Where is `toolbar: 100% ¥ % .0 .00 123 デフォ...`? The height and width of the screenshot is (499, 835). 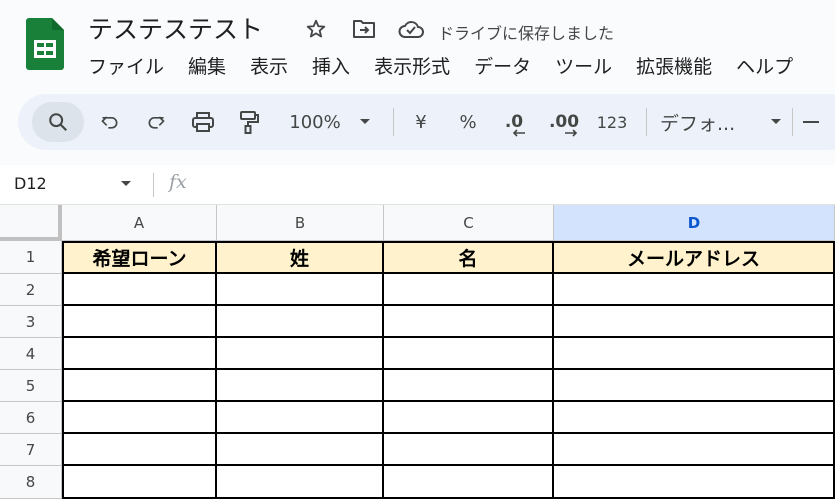 toolbar: 100% ¥ % .0 .00 123 デフォ... is located at coordinates (426, 122).